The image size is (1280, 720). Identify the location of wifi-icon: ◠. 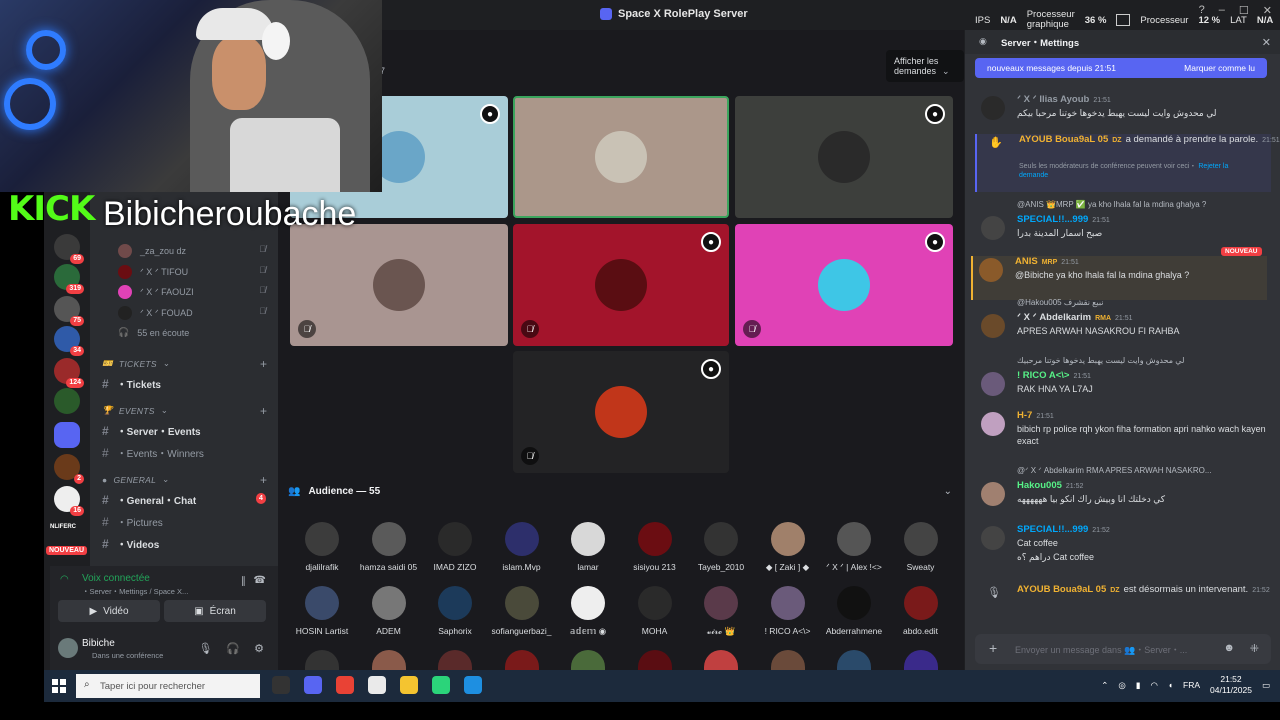
(1153, 685).